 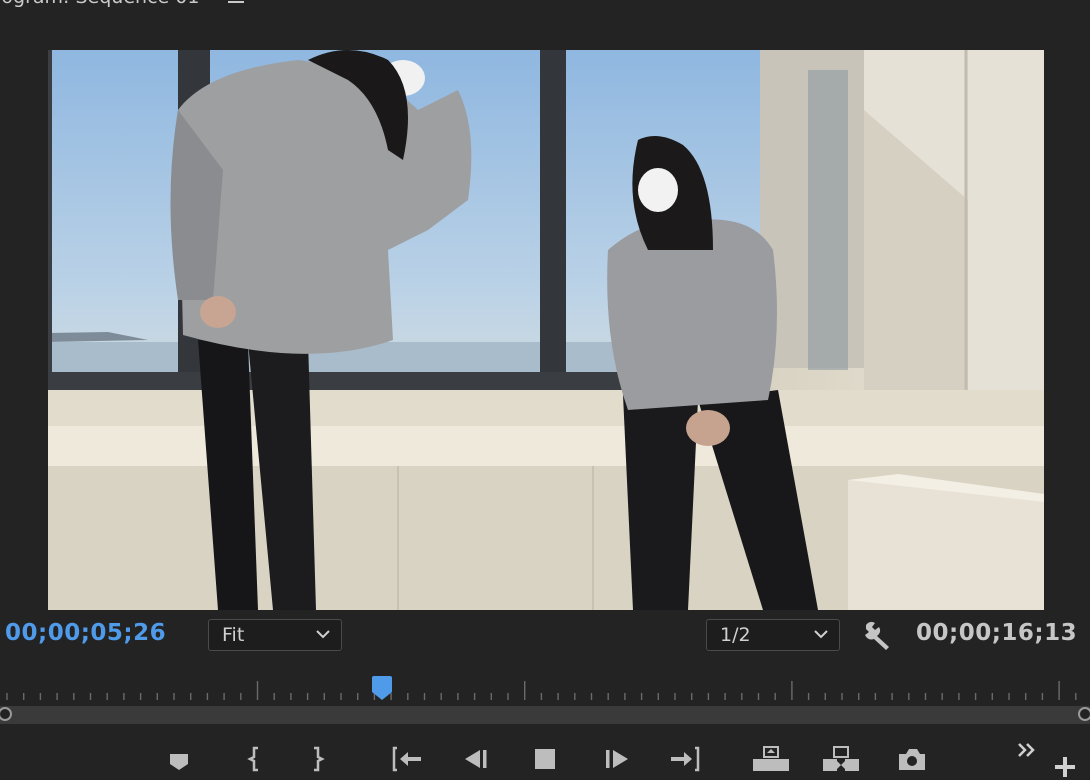 I want to click on step-forward-button, so click(x=617, y=759).